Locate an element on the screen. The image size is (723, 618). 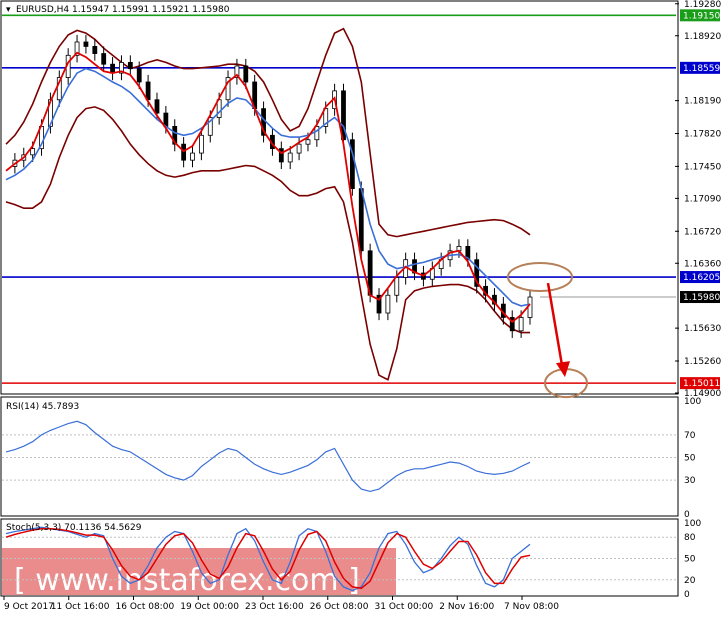
level-tag-label: 1.18559 is located at coordinates (701, 69).